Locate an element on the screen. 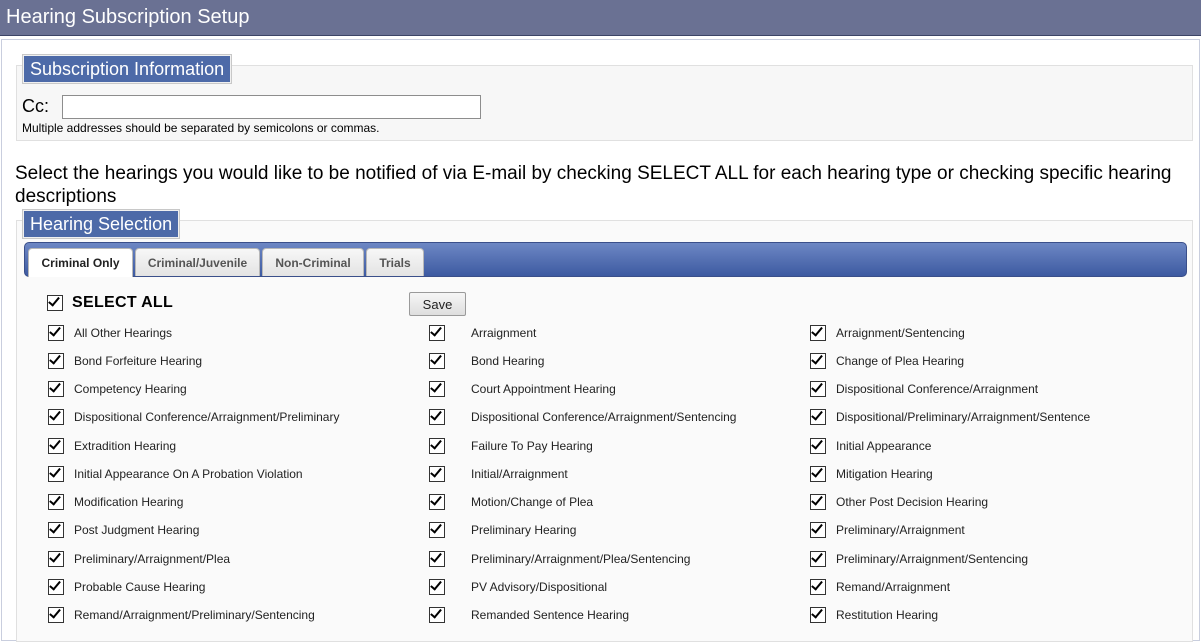  tab-label: Criminal Only is located at coordinates (80, 263).